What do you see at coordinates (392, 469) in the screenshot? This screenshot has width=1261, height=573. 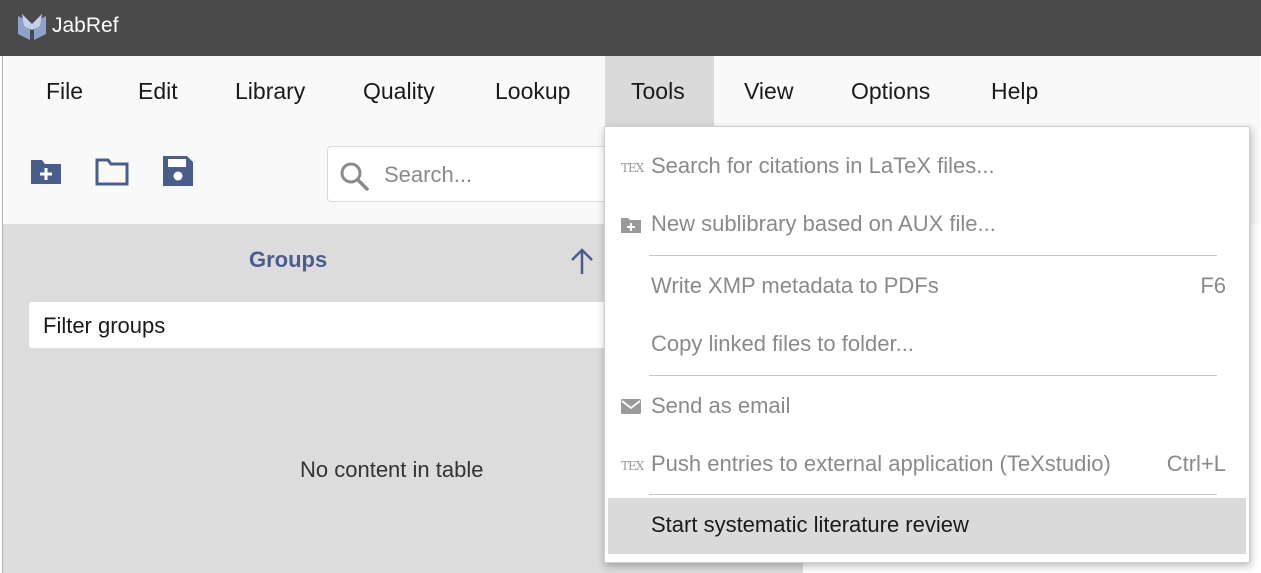 I see `empty-table-message: No content in table` at bounding box center [392, 469].